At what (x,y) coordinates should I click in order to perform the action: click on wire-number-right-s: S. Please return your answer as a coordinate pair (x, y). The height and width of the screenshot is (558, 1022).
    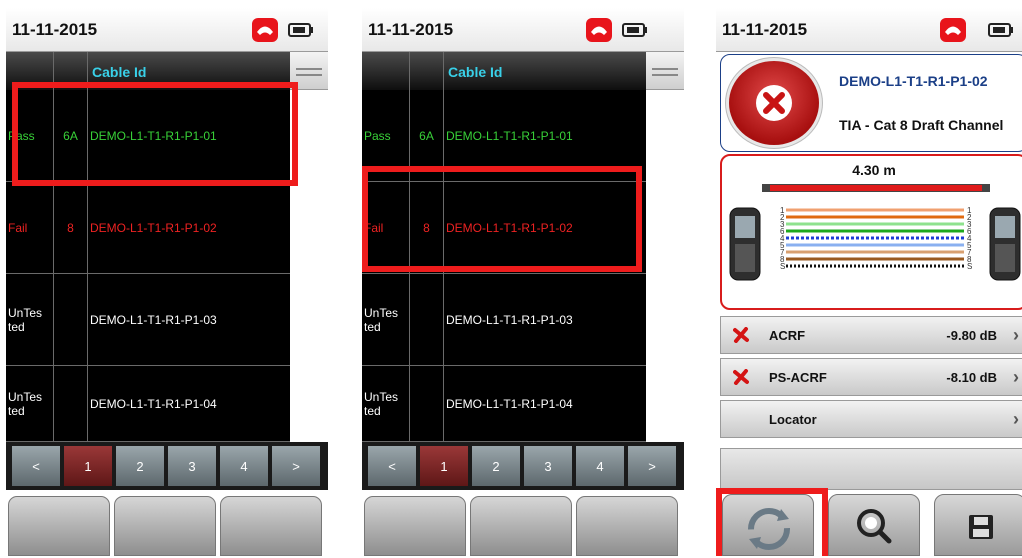
    Looking at the image, I should click on (969, 266).